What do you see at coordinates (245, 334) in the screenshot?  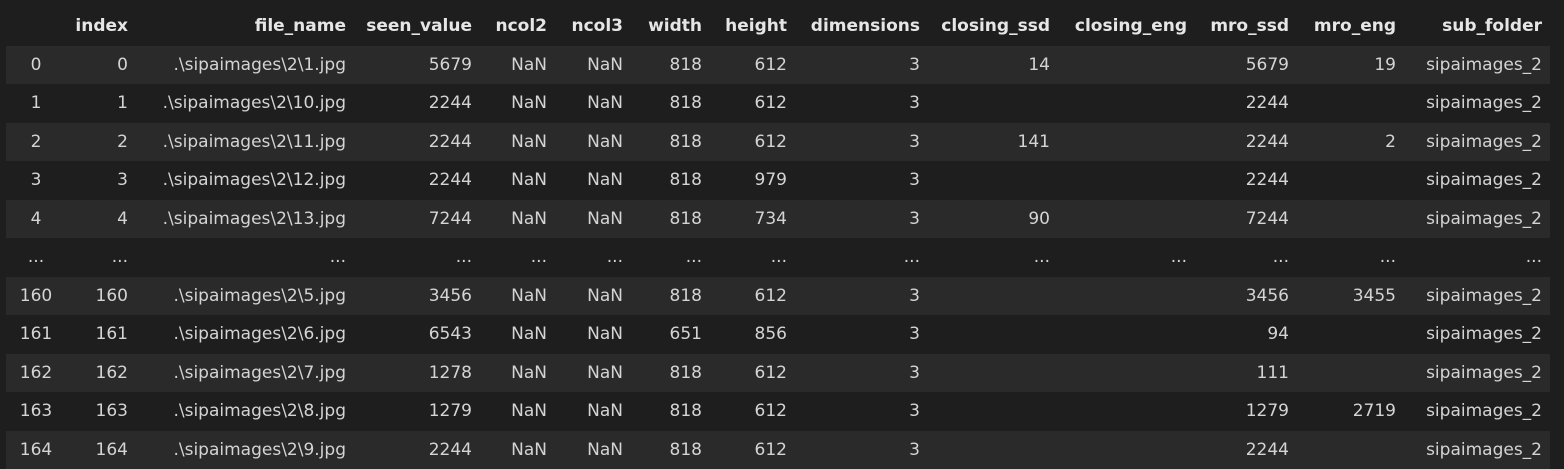 I see `cell-file-name: .\sipaimages\2\6.jpg` at bounding box center [245, 334].